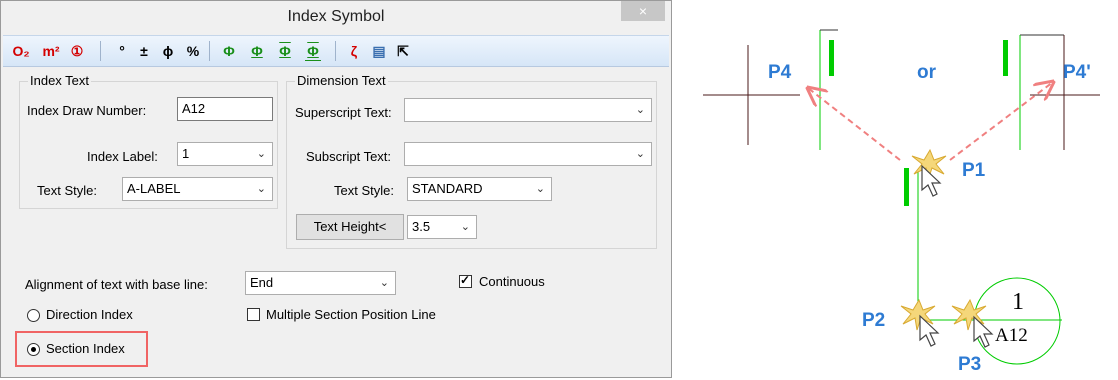 The height and width of the screenshot is (380, 1118). I want to click on main-section-bar, so click(906, 187).